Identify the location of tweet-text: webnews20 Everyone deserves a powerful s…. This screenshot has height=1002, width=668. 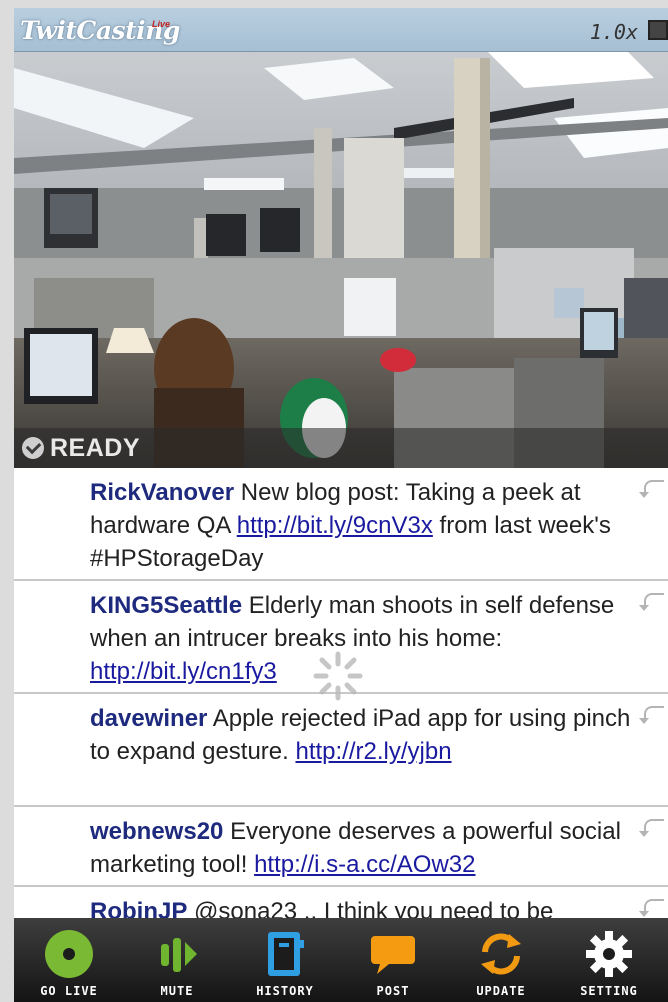
(368, 848).